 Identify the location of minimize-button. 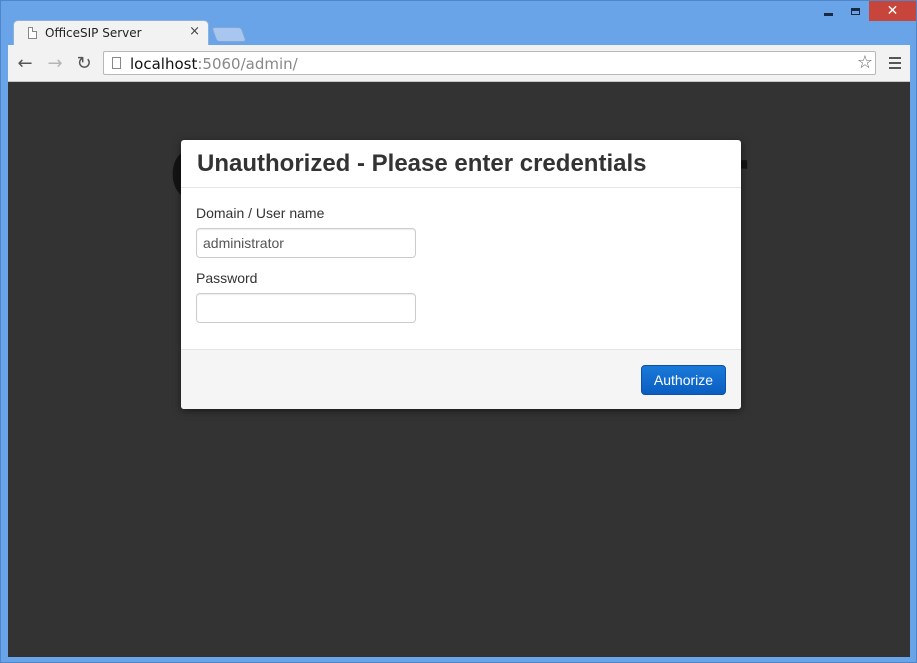
(828, 11).